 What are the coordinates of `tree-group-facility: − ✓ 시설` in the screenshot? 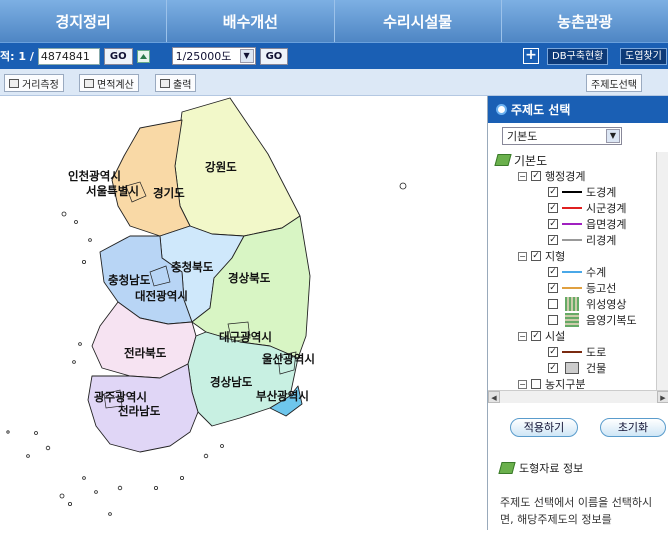 It's located at (541, 336).